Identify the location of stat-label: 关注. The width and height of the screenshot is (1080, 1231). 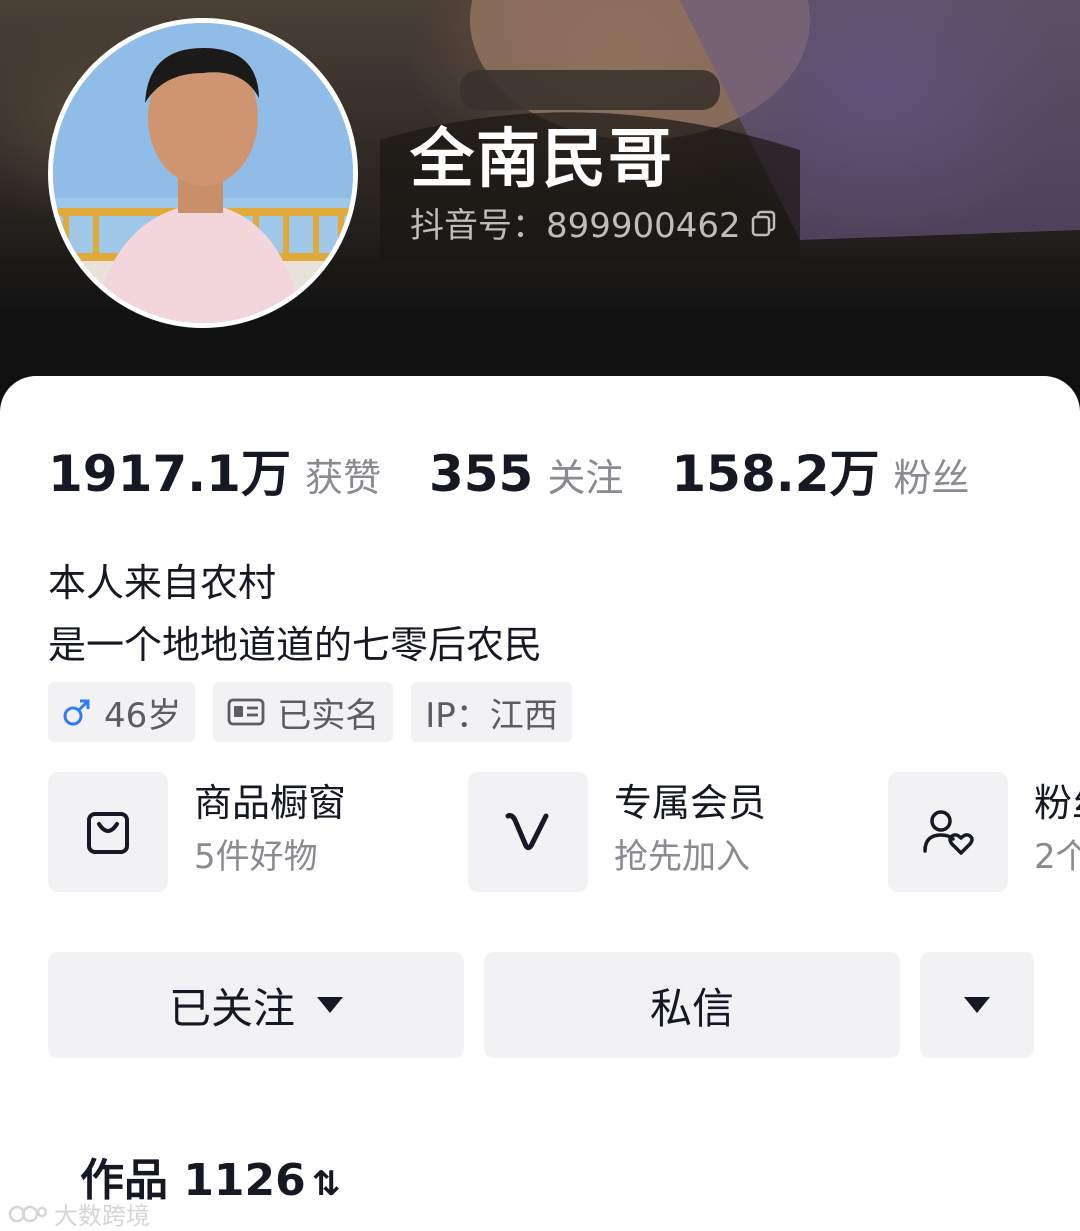
(585, 478).